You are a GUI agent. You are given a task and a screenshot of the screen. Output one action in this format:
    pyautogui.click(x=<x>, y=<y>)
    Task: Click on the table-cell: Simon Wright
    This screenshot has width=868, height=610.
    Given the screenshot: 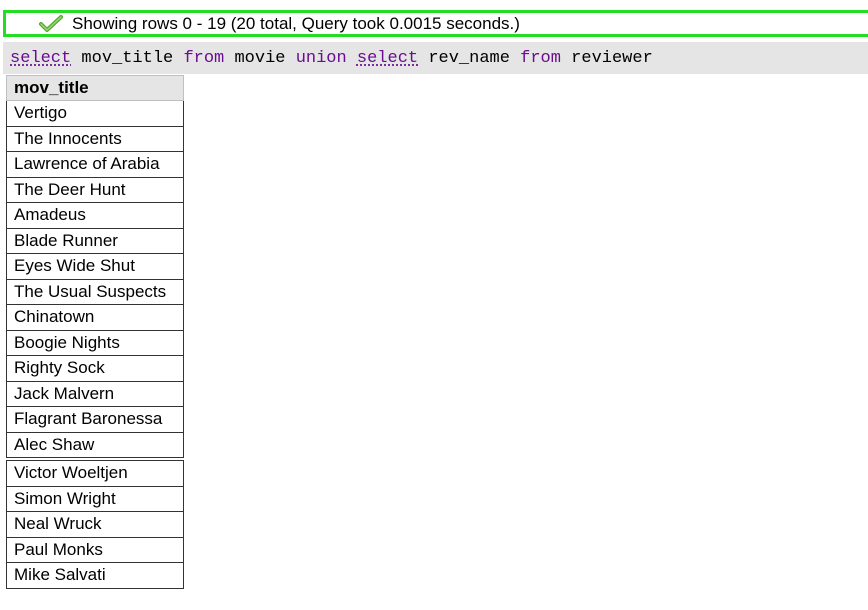 What is the action you would take?
    pyautogui.click(x=95, y=498)
    